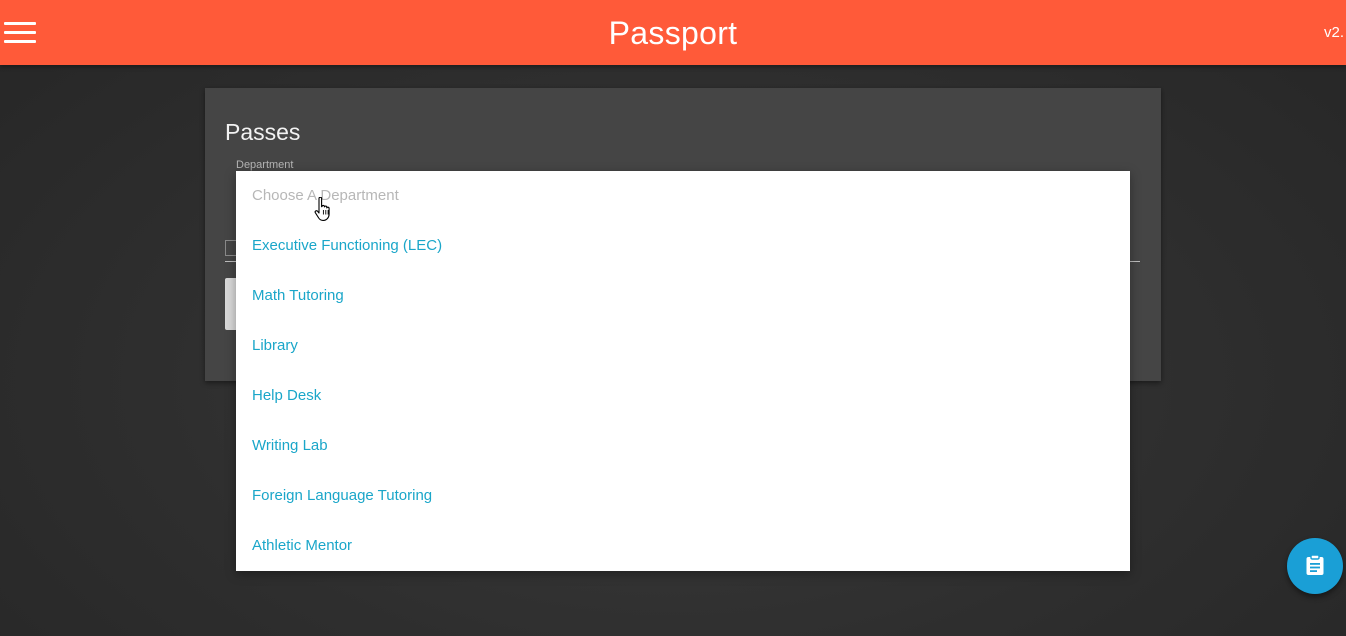 The height and width of the screenshot is (636, 1346). What do you see at coordinates (683, 546) in the screenshot?
I see `dropdown-option: Athletic Mentor` at bounding box center [683, 546].